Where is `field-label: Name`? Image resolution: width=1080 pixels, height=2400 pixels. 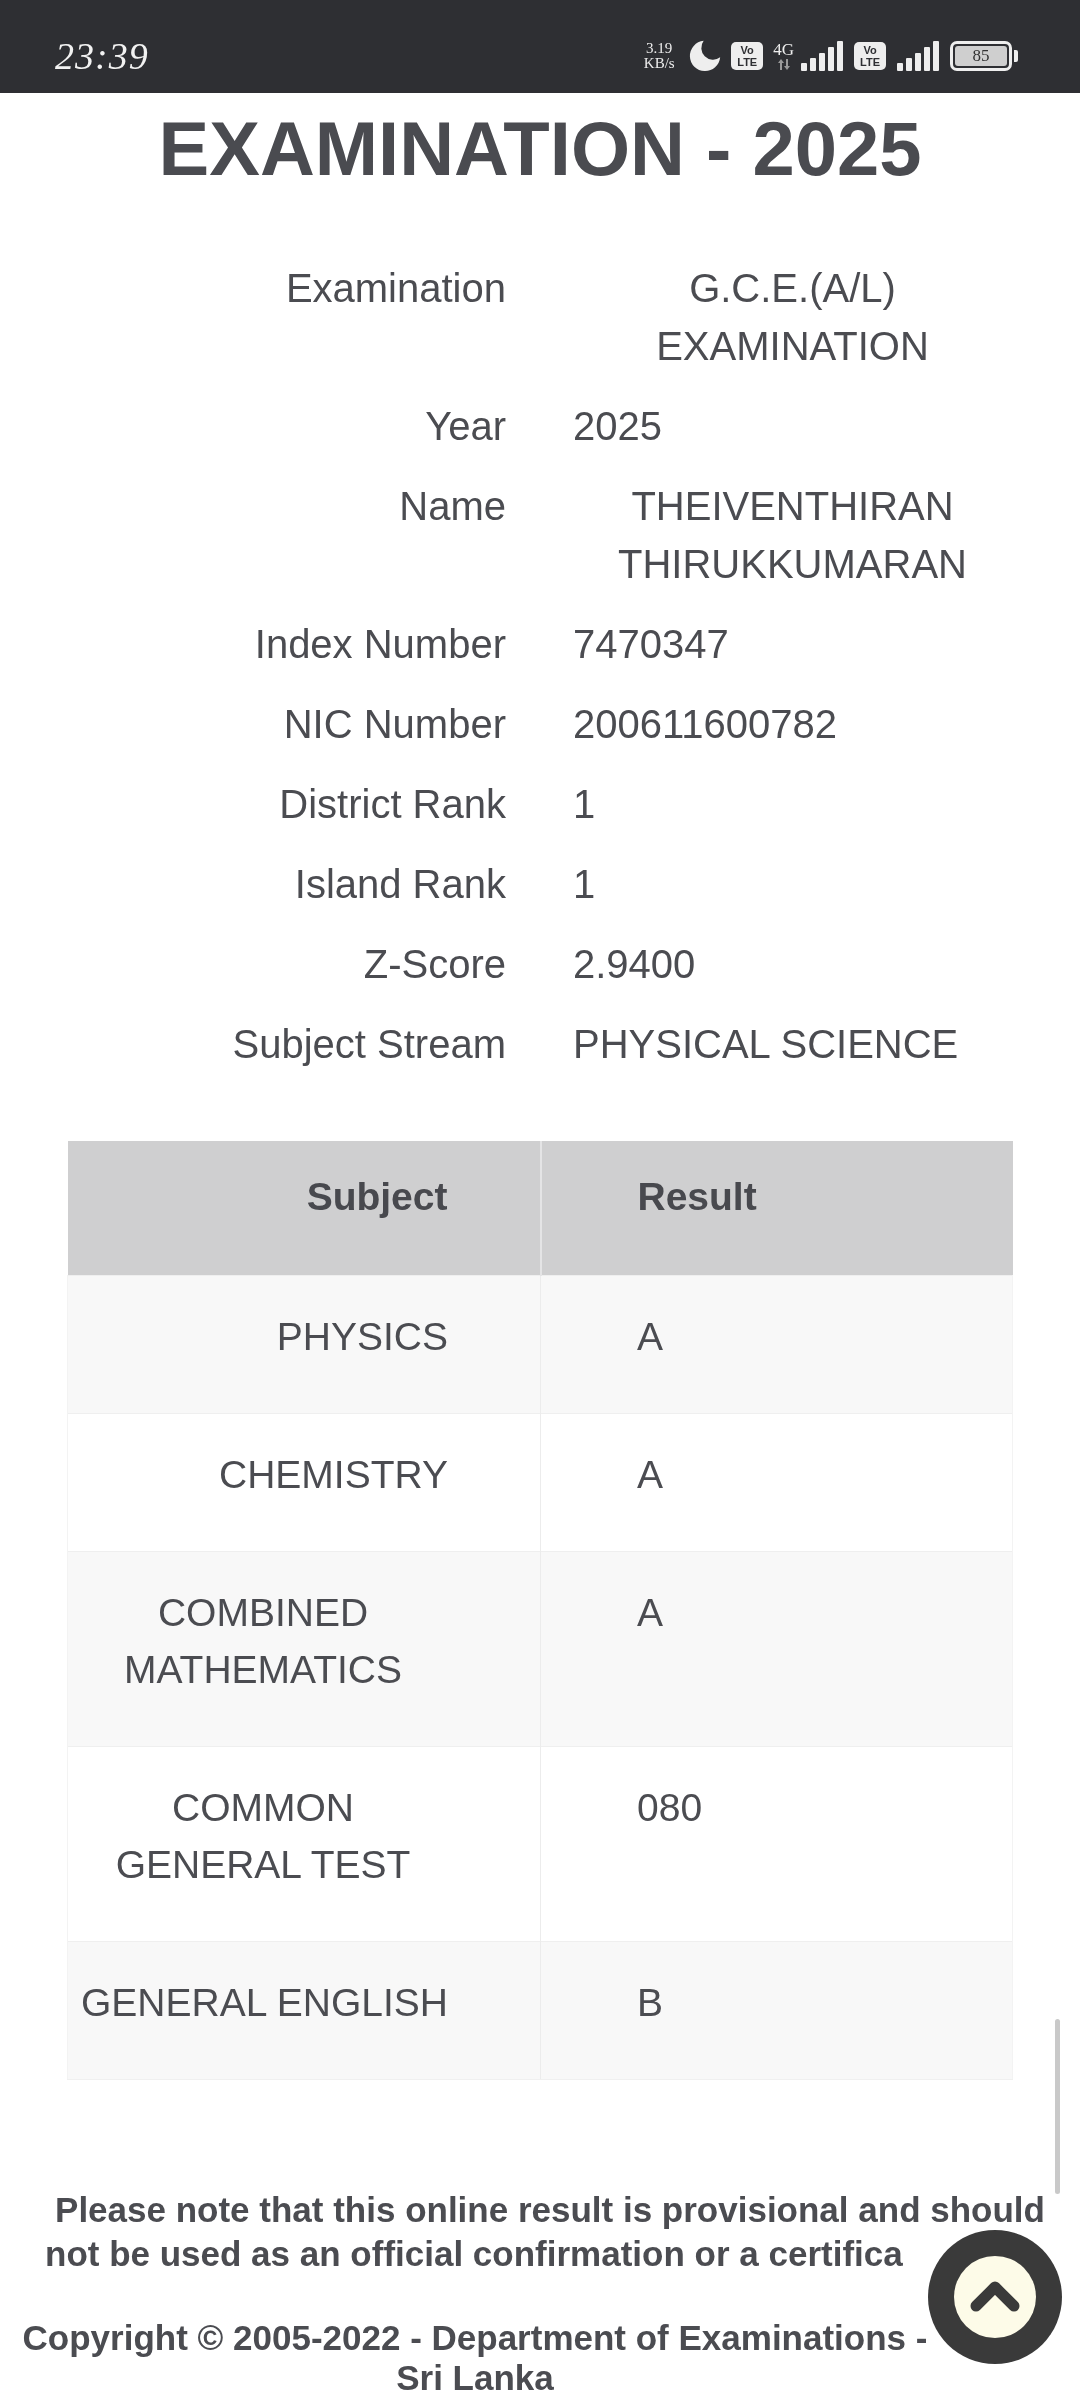
field-label: Name is located at coordinates (452, 506).